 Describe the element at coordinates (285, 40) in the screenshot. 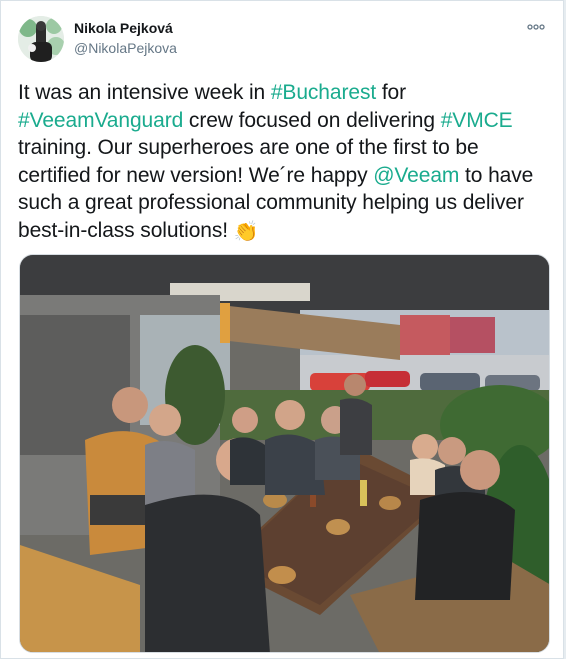

I see `tweet-header: Nikola Pejková @NikolaPejkova` at that location.